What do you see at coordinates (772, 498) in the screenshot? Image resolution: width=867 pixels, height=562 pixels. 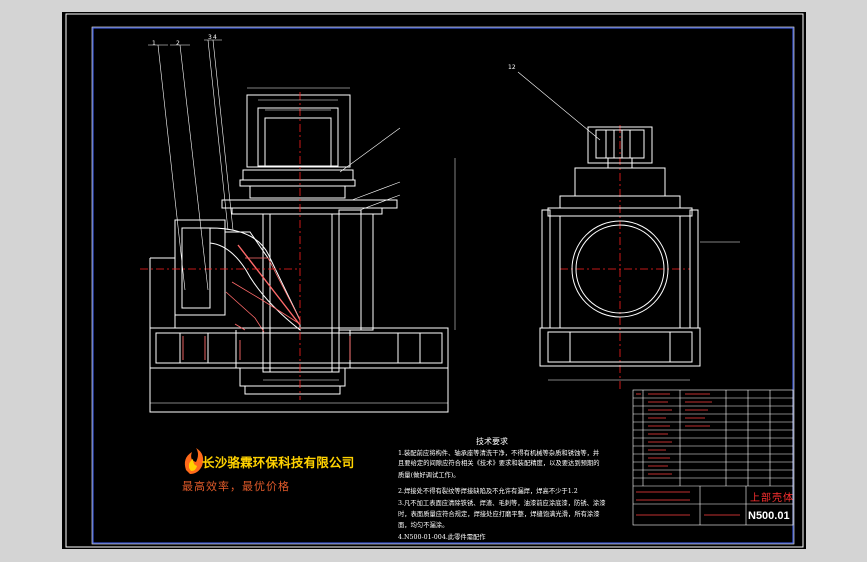 I see `part-name: 上部壳体` at bounding box center [772, 498].